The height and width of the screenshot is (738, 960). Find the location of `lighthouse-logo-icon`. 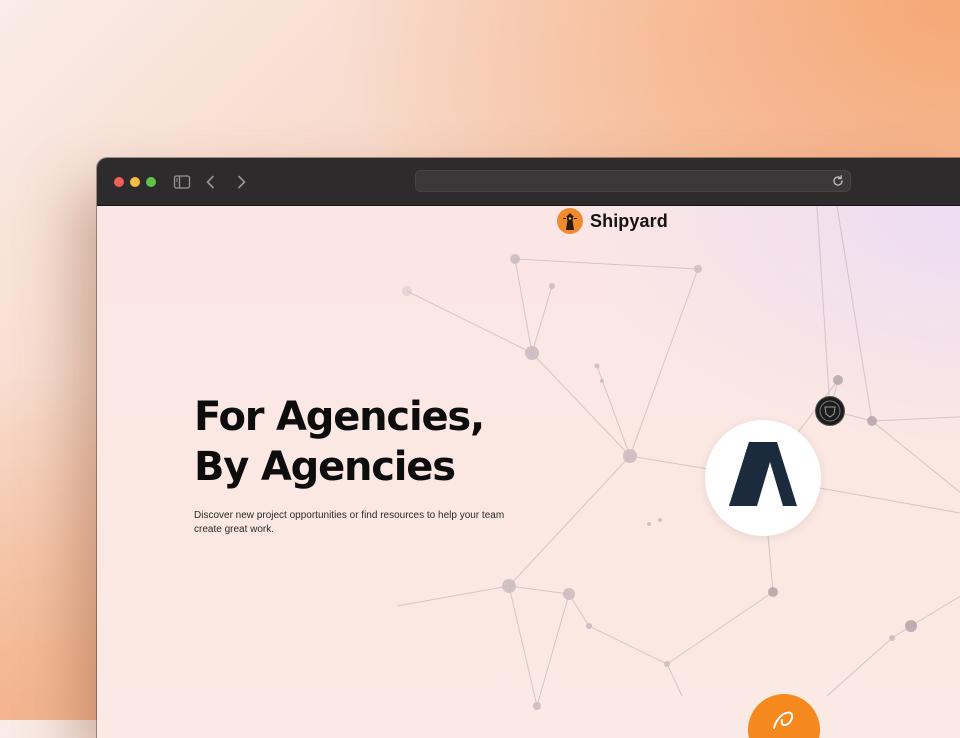

lighthouse-logo-icon is located at coordinates (570, 221).